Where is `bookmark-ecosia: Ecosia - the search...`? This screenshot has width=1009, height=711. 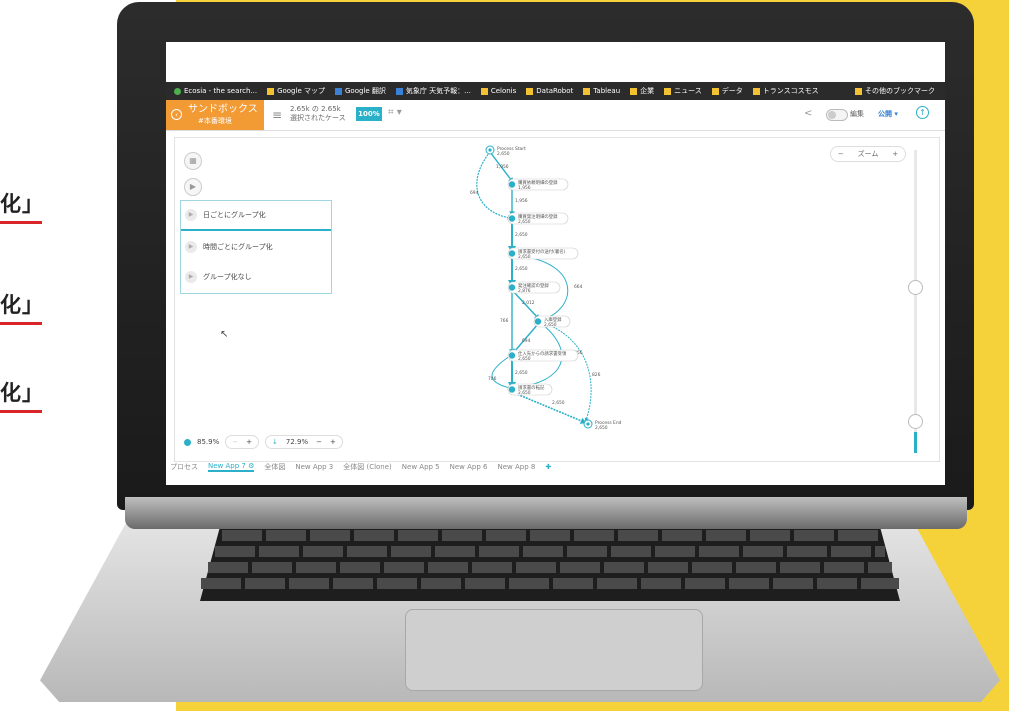 bookmark-ecosia: Ecosia - the search... is located at coordinates (215, 91).